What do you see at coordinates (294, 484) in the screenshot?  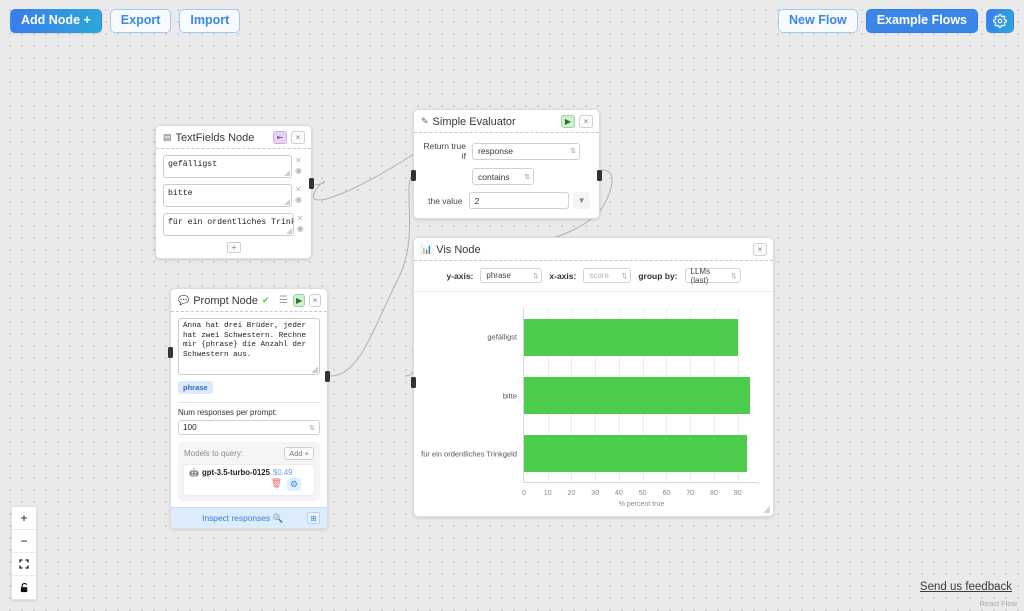 I see `model-settings-icon: ⚙` at bounding box center [294, 484].